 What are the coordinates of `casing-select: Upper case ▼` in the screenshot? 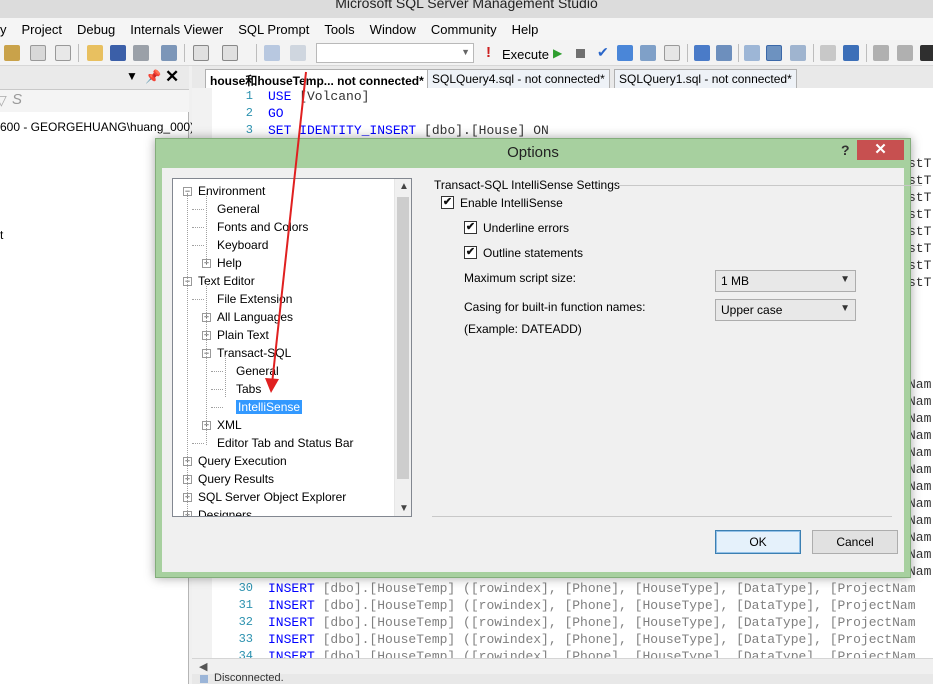 It's located at (785, 310).